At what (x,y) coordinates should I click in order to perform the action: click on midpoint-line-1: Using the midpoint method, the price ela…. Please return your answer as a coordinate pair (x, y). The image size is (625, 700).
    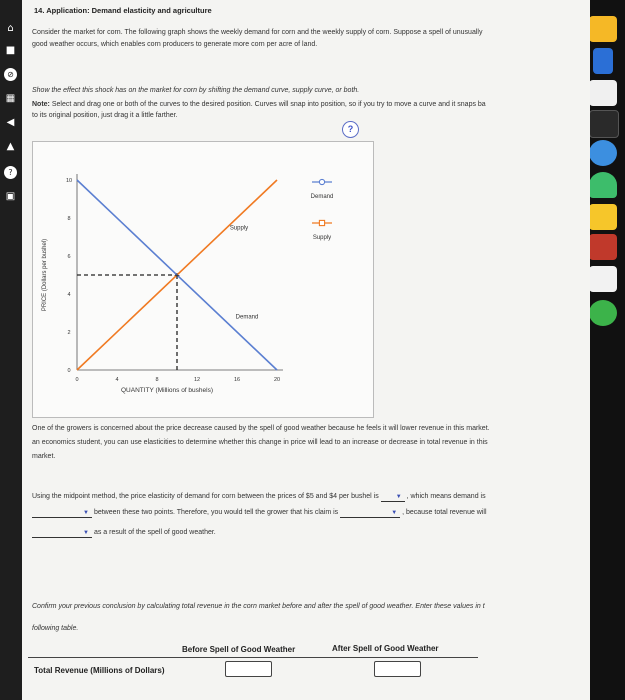
    Looking at the image, I should click on (311, 497).